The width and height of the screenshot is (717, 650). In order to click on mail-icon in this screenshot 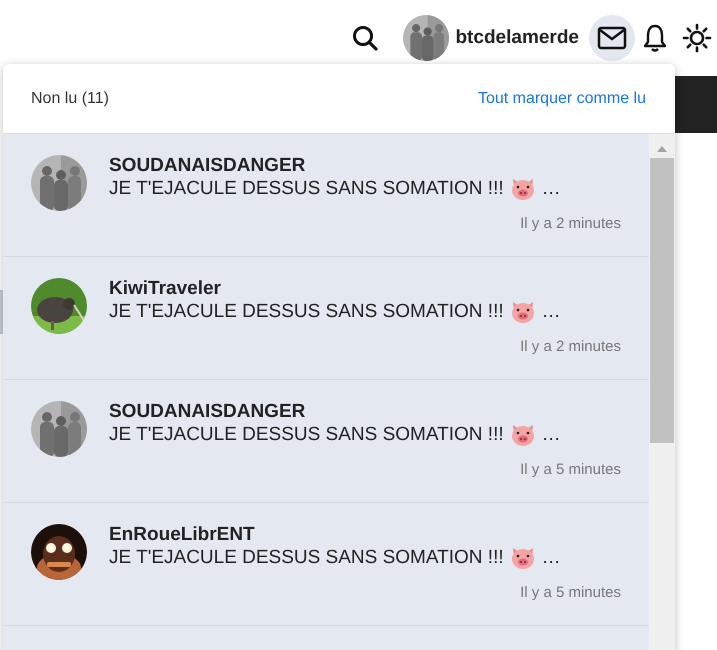, I will do `click(612, 38)`.